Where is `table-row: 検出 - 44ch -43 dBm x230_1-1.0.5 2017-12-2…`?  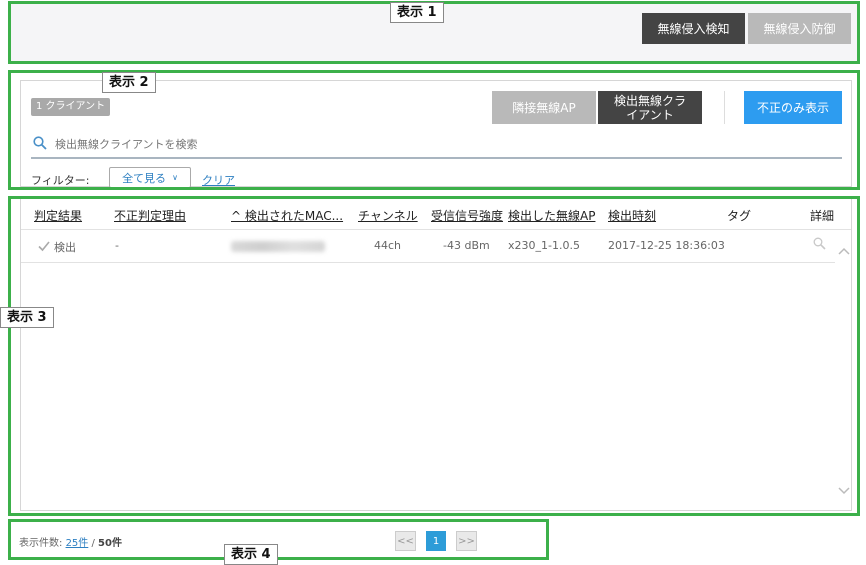
table-row: 検出 - 44ch -43 dBm x230_1-1.0.5 2017-12-2… is located at coordinates (428, 246).